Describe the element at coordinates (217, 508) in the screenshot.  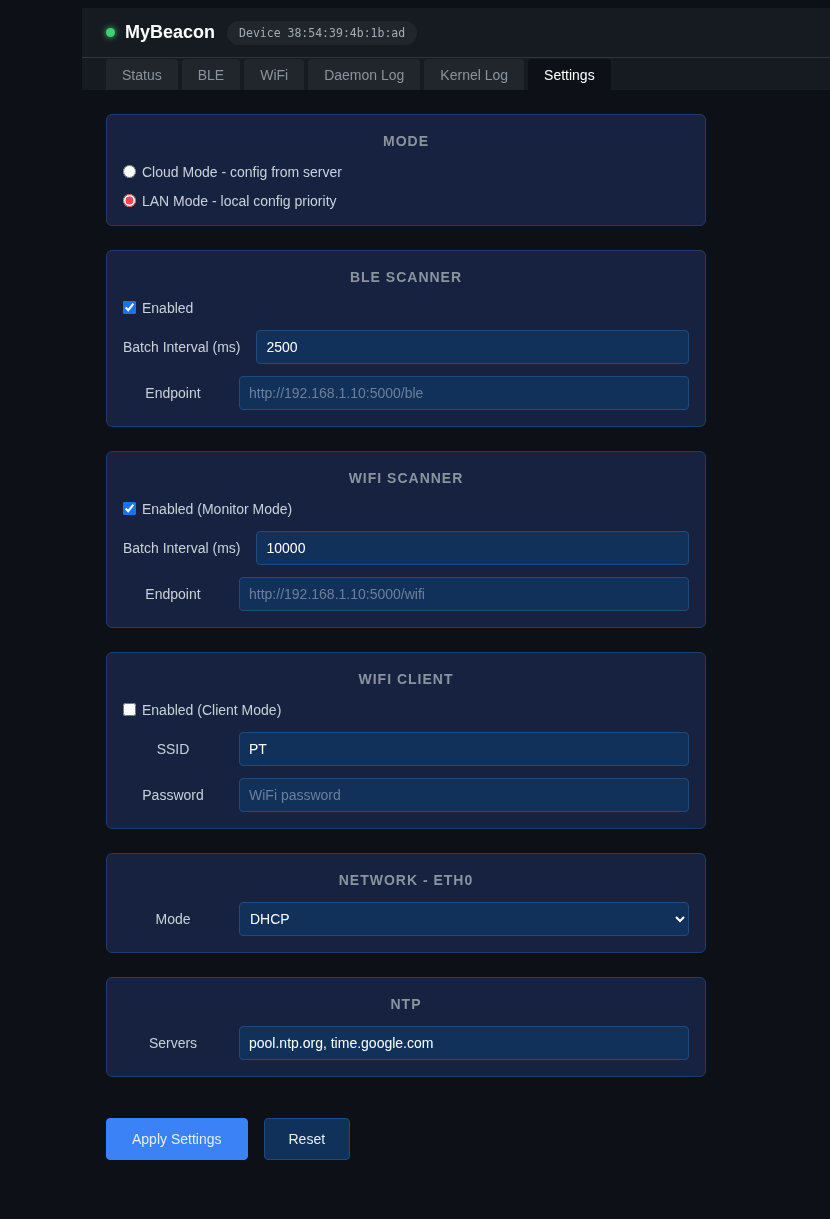
I see `checkbox-label: Enabled (Monitor Mode)` at that location.